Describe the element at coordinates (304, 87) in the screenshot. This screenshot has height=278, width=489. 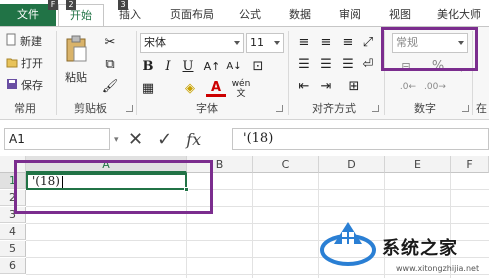
I see `decrease-indent-icon: ⇤` at that location.